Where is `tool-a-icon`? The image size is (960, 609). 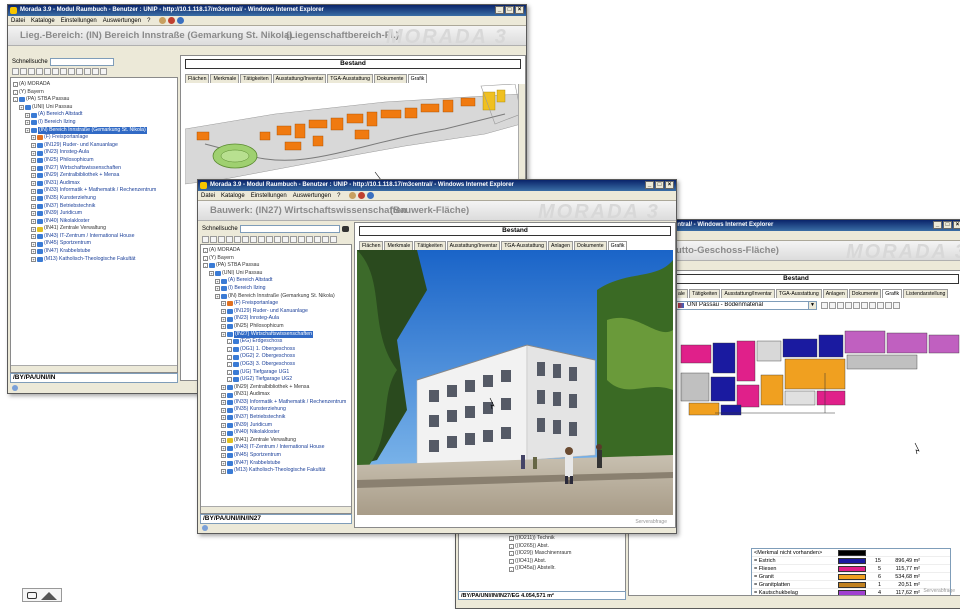 tool-a-icon is located at coordinates (832, 305).